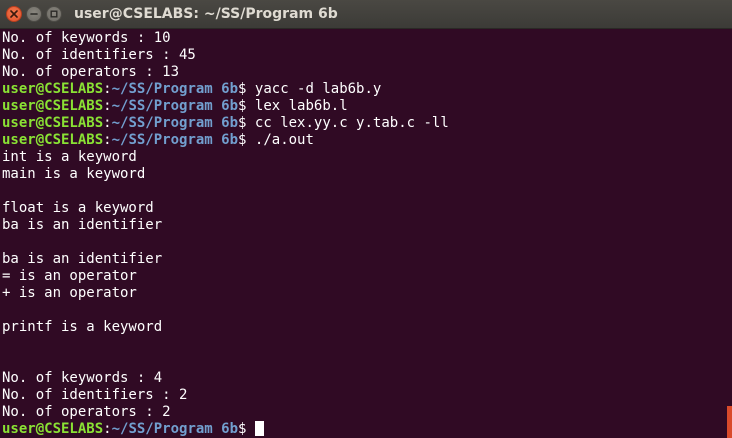 This screenshot has width=732, height=438. Describe the element at coordinates (259, 428) in the screenshot. I see `text-cursor` at that location.